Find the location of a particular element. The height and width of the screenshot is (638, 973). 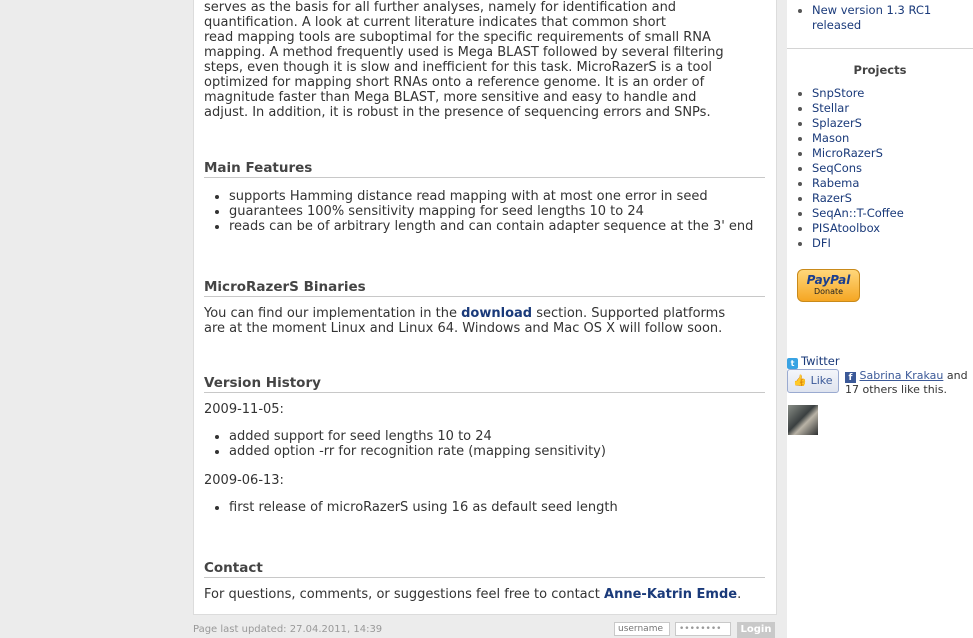

history-date: 2009-06-13: is located at coordinates (244, 480).